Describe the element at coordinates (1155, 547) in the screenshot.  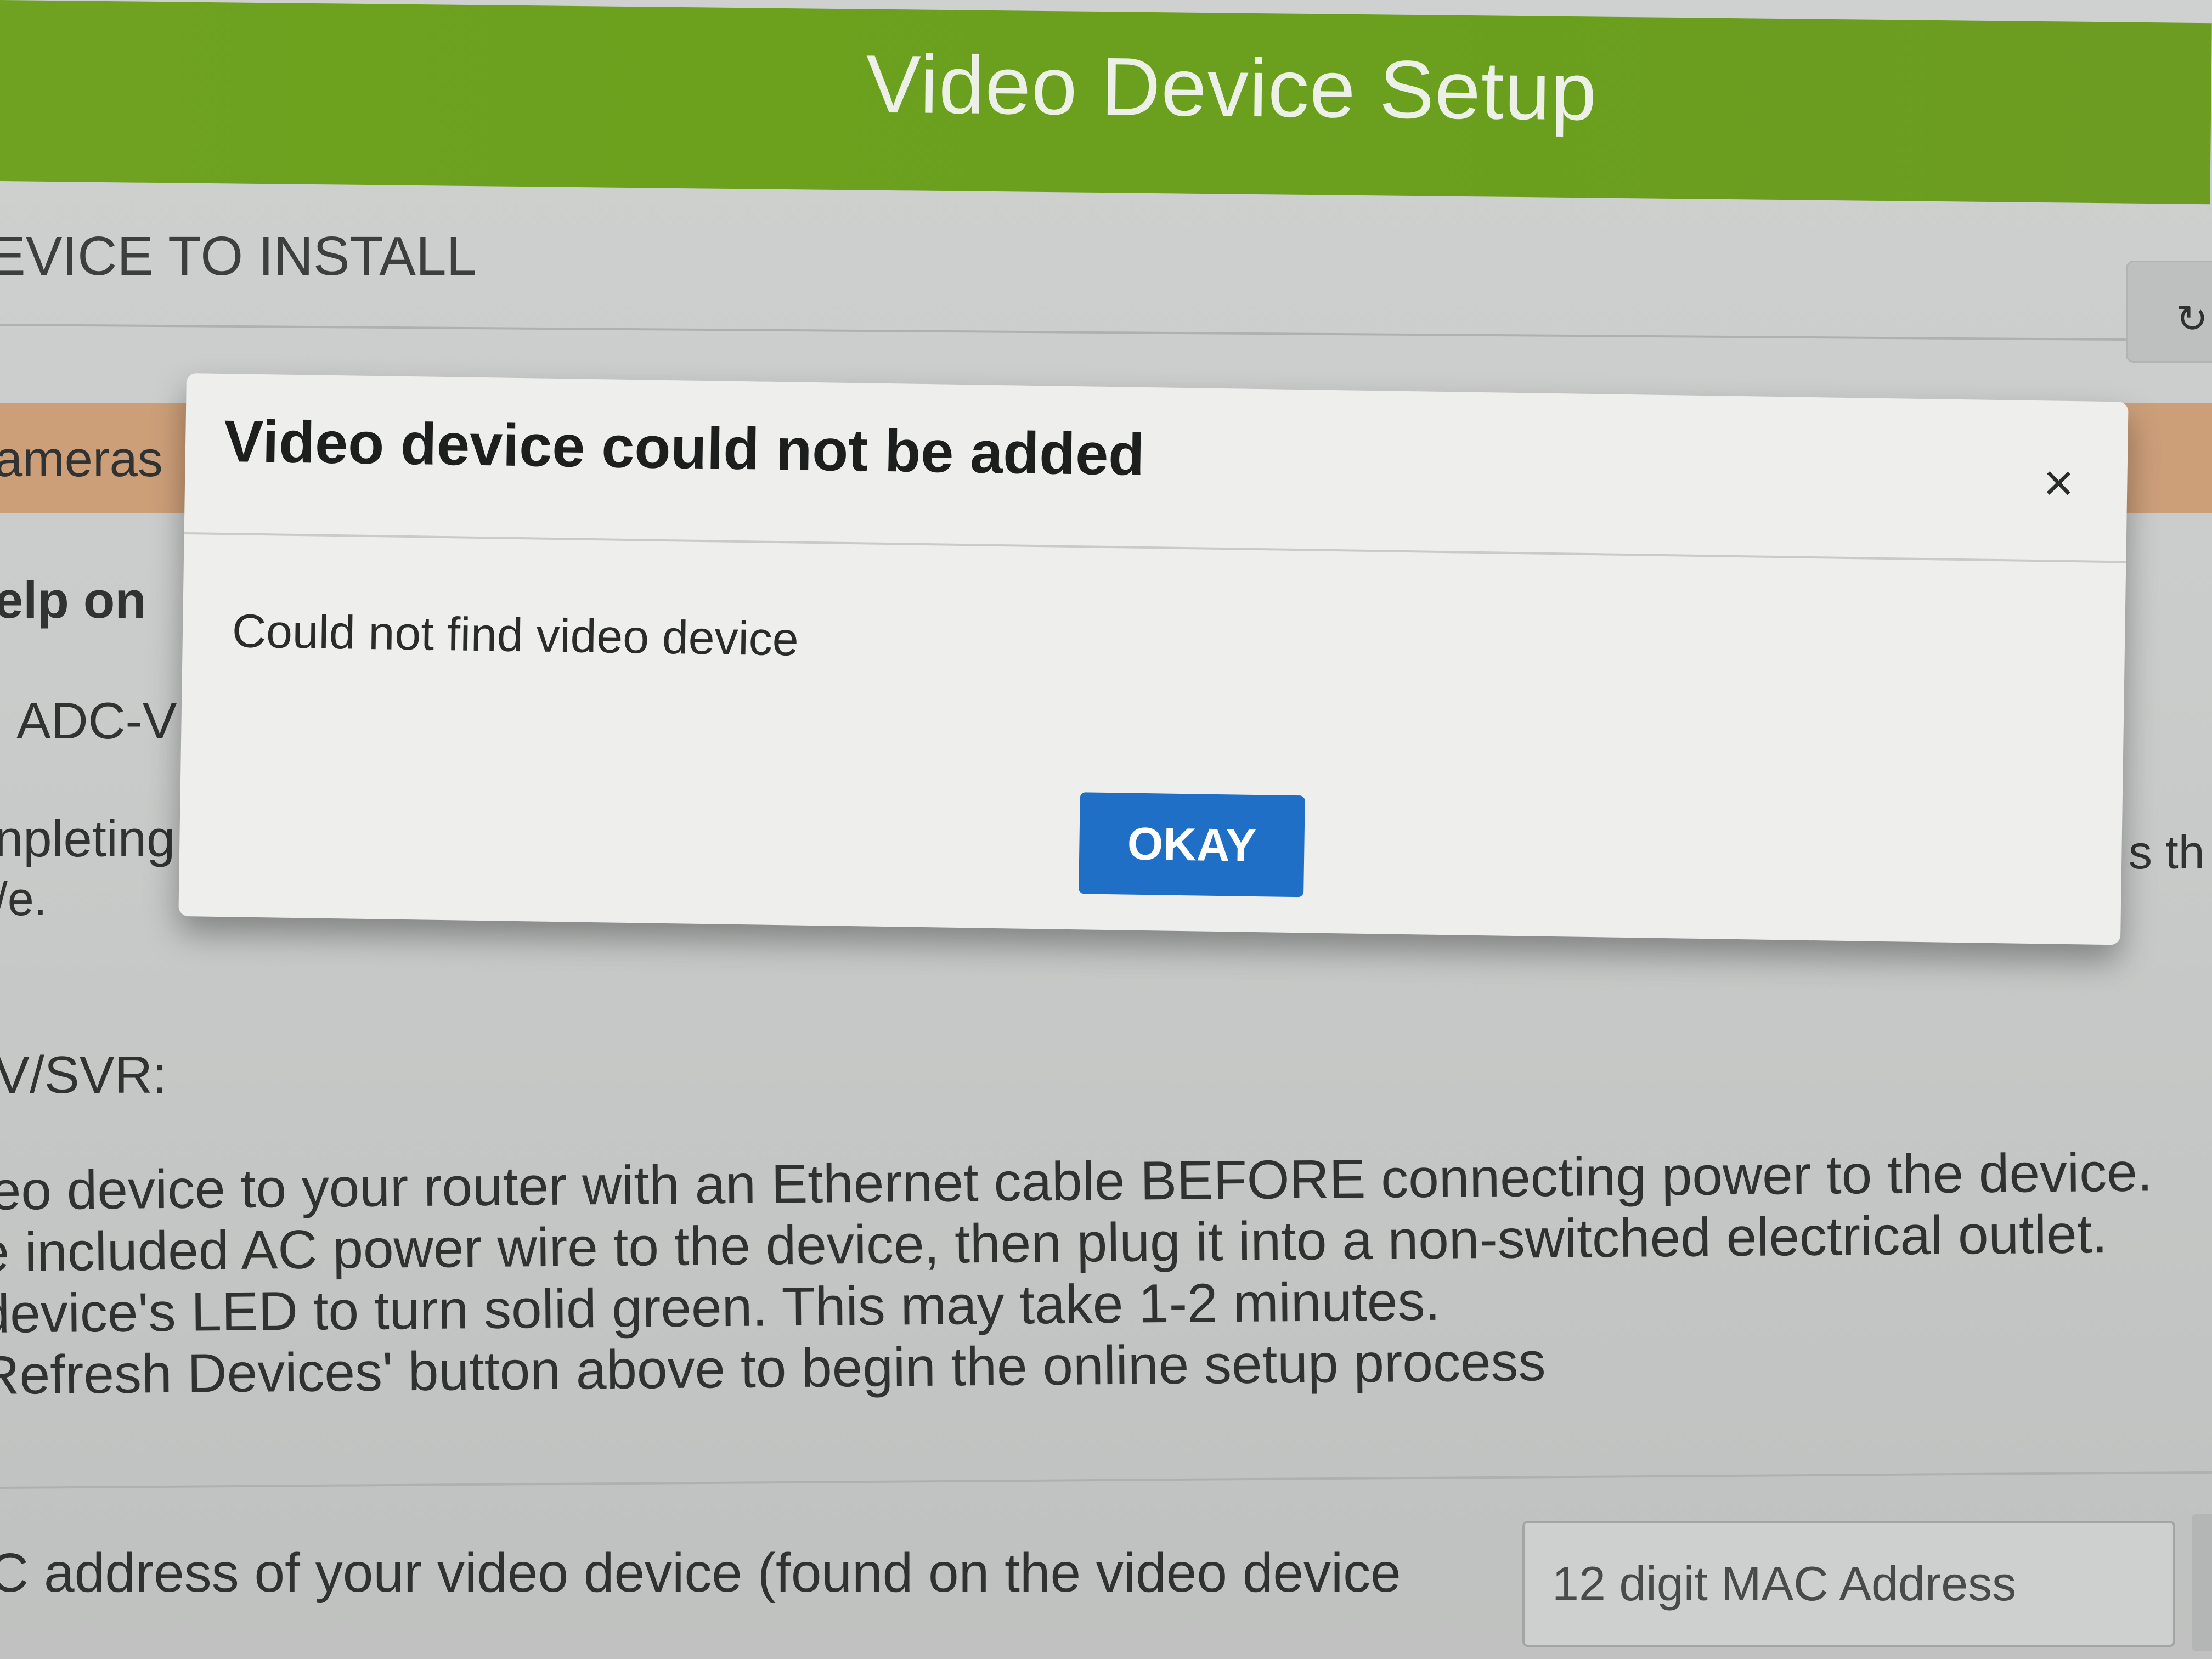
I see `dialog-divider` at that location.